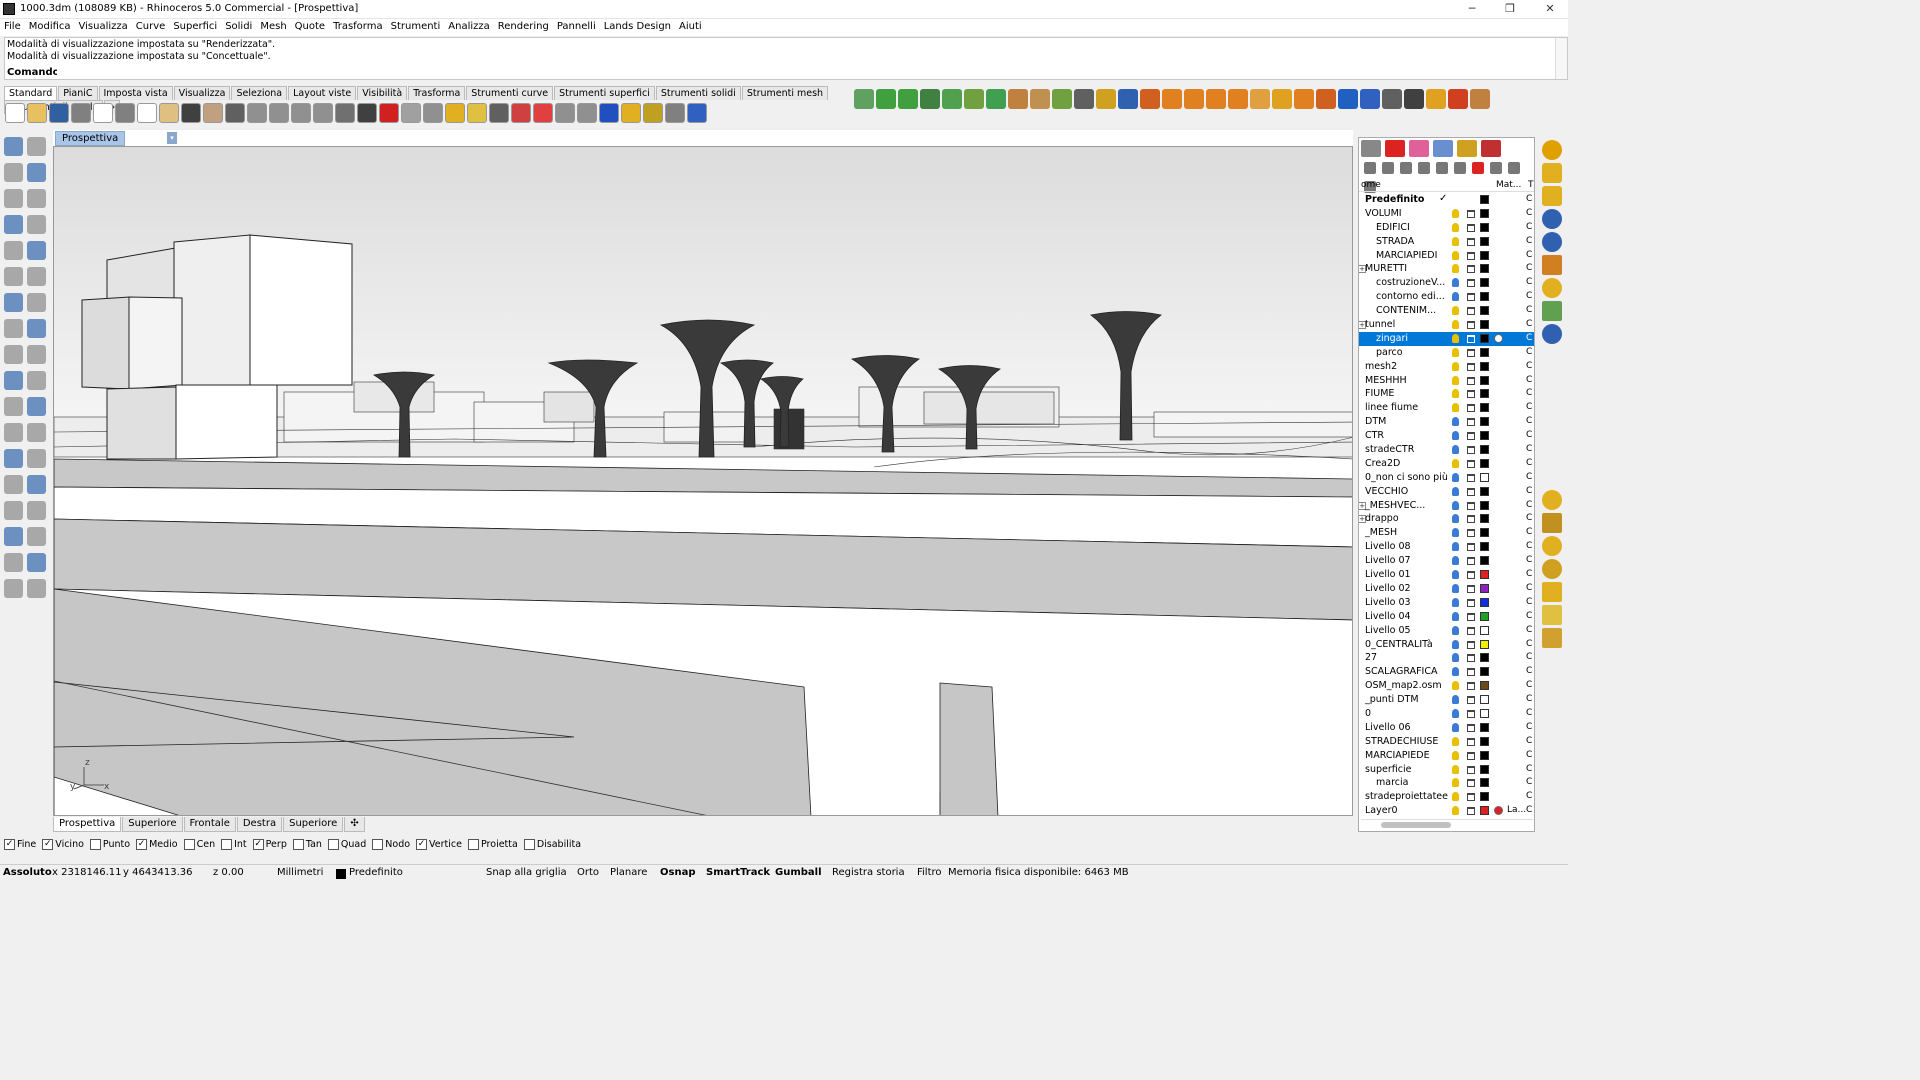  Describe the element at coordinates (1388, 588) in the screenshot. I see `layer-name: Livello 02` at that location.